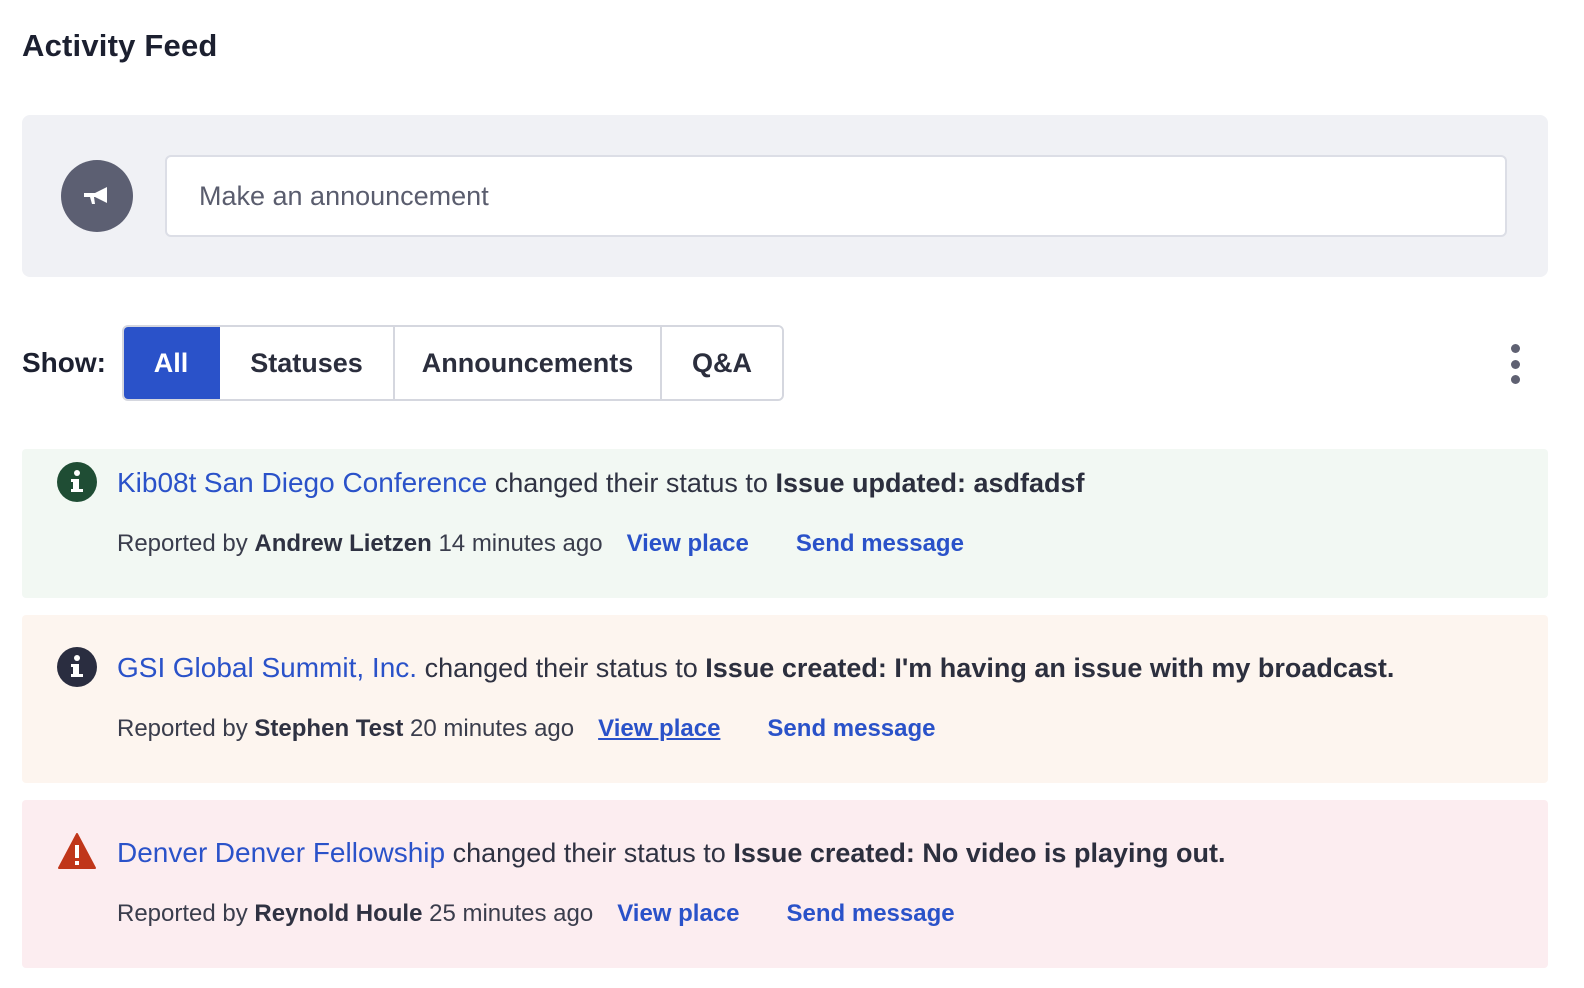 This screenshot has width=1584, height=988. Describe the element at coordinates (97, 196) in the screenshot. I see `megaphone-icon` at that location.